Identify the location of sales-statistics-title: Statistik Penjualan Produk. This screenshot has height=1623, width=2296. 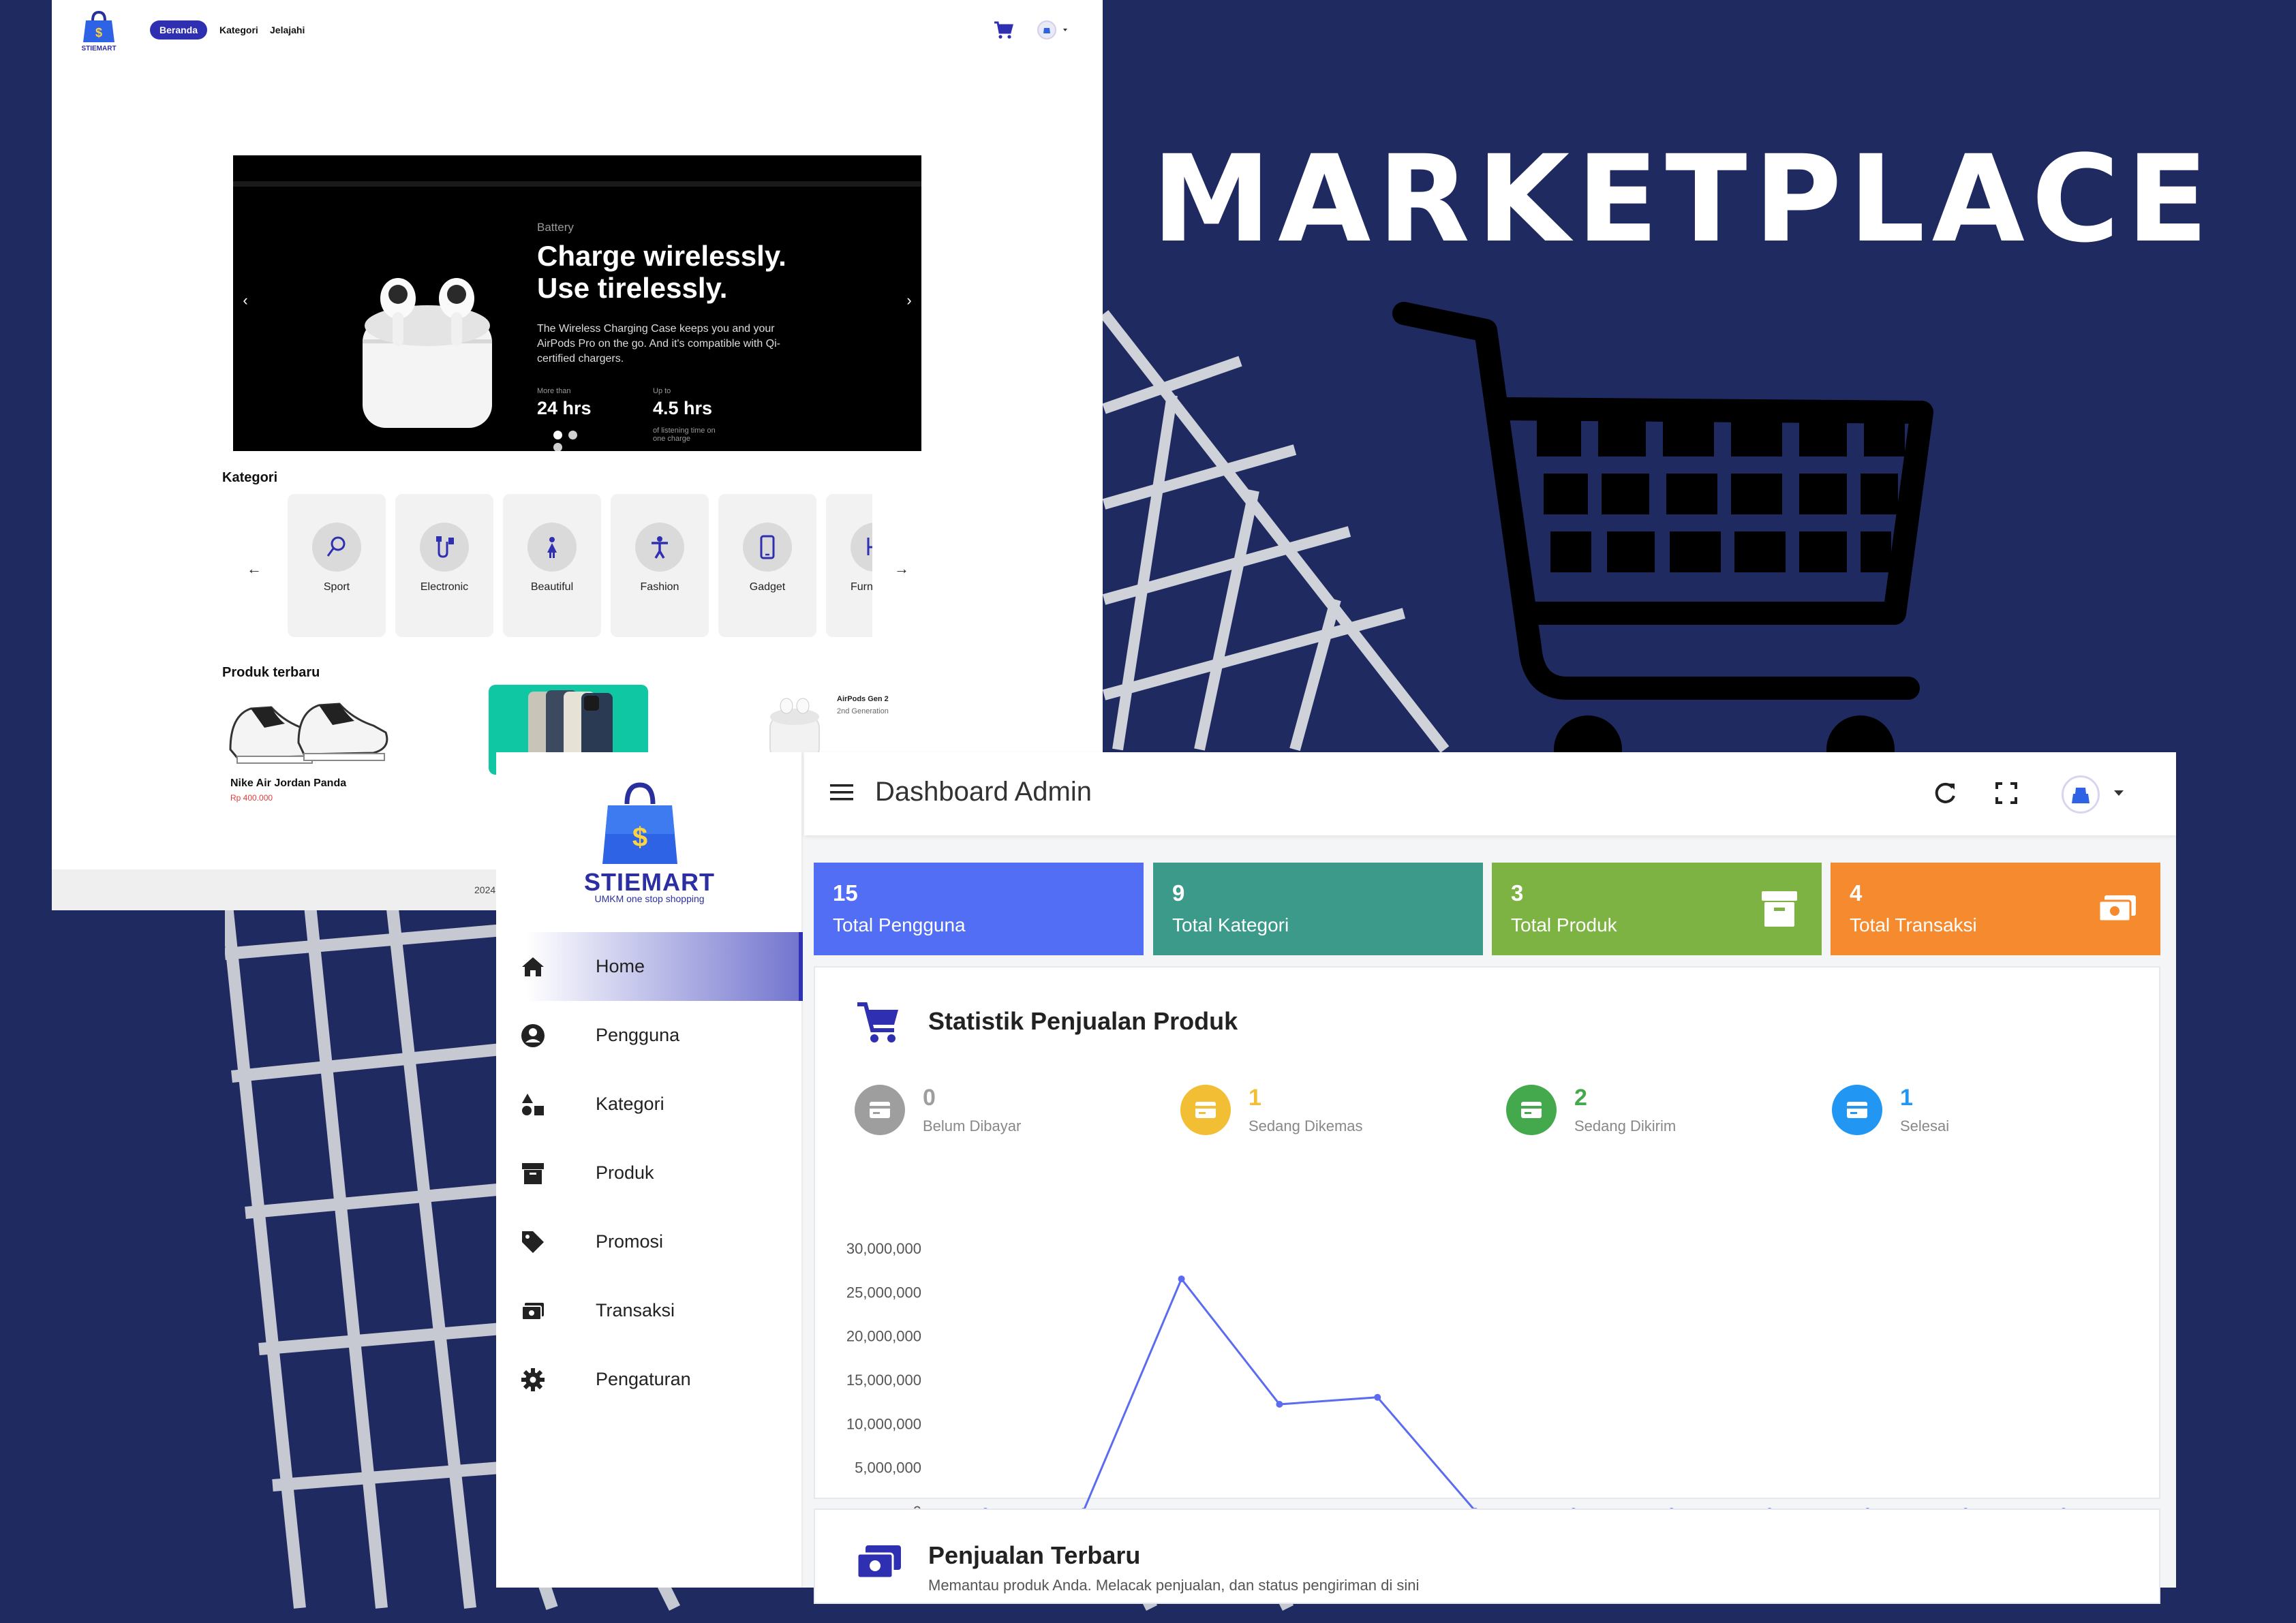
(1083, 1021).